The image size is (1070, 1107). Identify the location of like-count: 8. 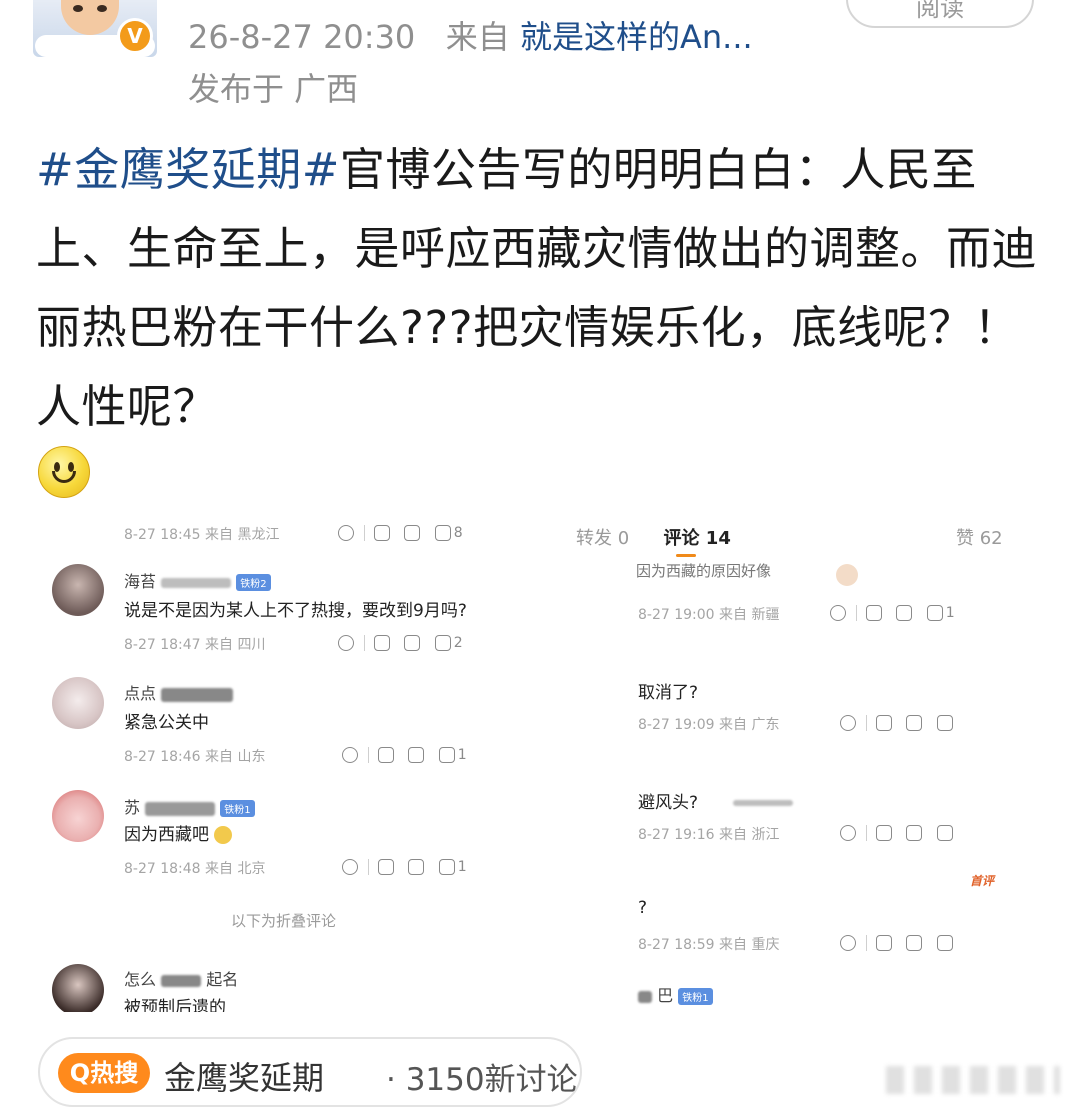
(458, 532).